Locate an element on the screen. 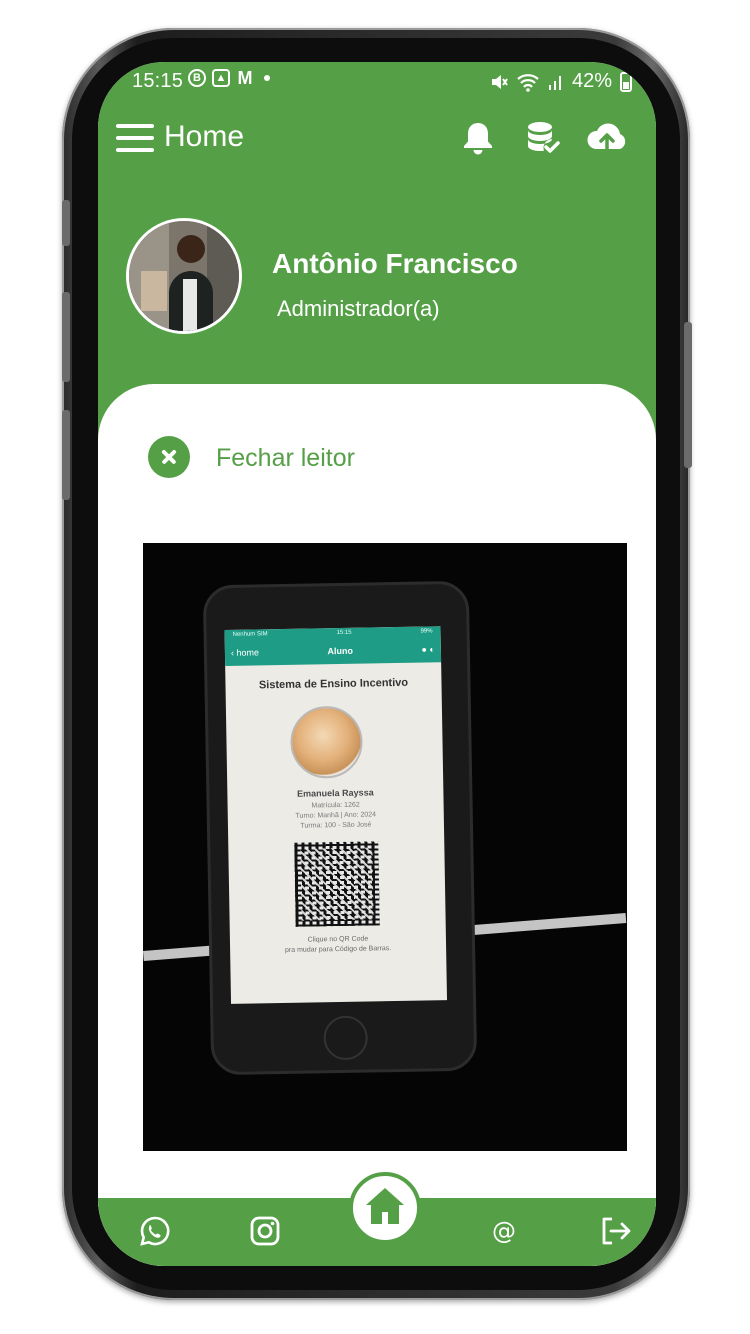  status-bar: 15:15 B ▲ M 42% is located at coordinates (377, 82).